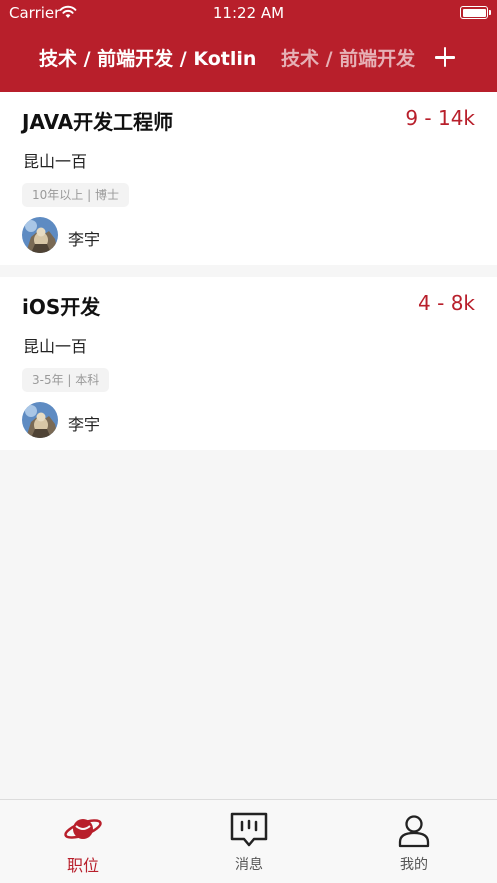 The image size is (497, 883). What do you see at coordinates (348, 57) in the screenshot?
I see `tab-frontend: 技术 / 前端开发` at bounding box center [348, 57].